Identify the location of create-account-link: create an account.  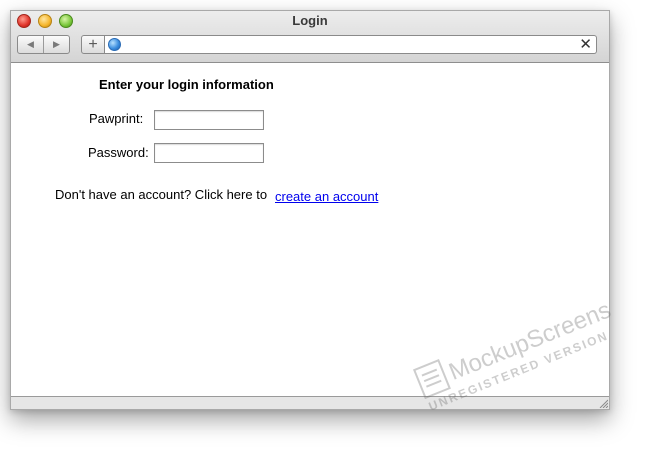
(326, 196).